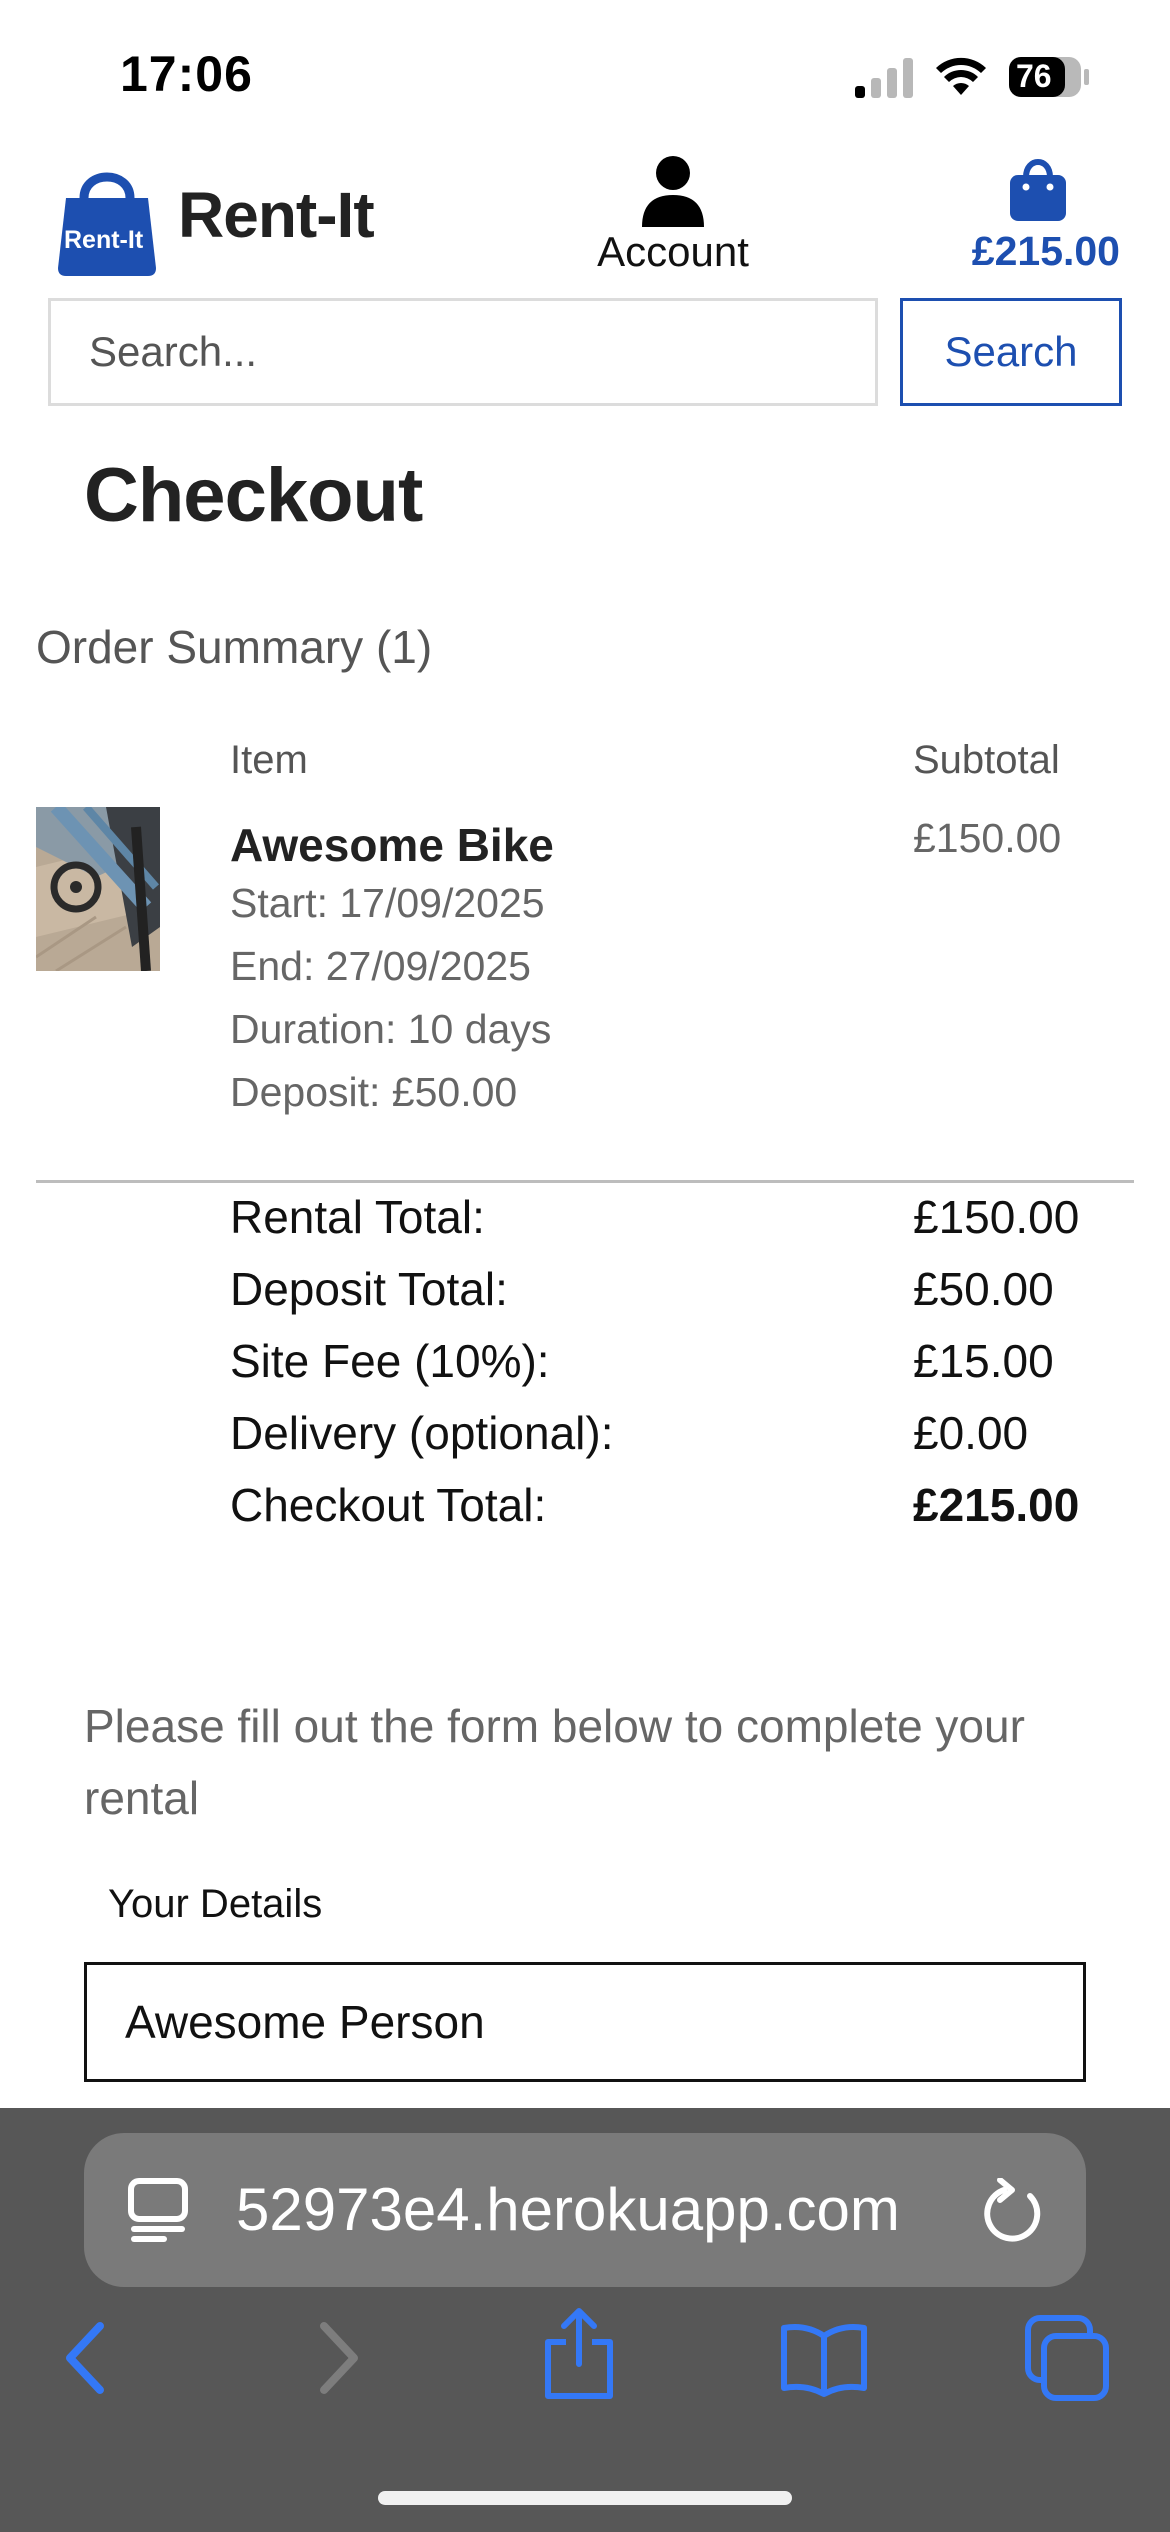 The height and width of the screenshot is (2532, 1170). What do you see at coordinates (369, 1289) in the screenshot?
I see `deposit-total-label: Deposit Total:` at bounding box center [369, 1289].